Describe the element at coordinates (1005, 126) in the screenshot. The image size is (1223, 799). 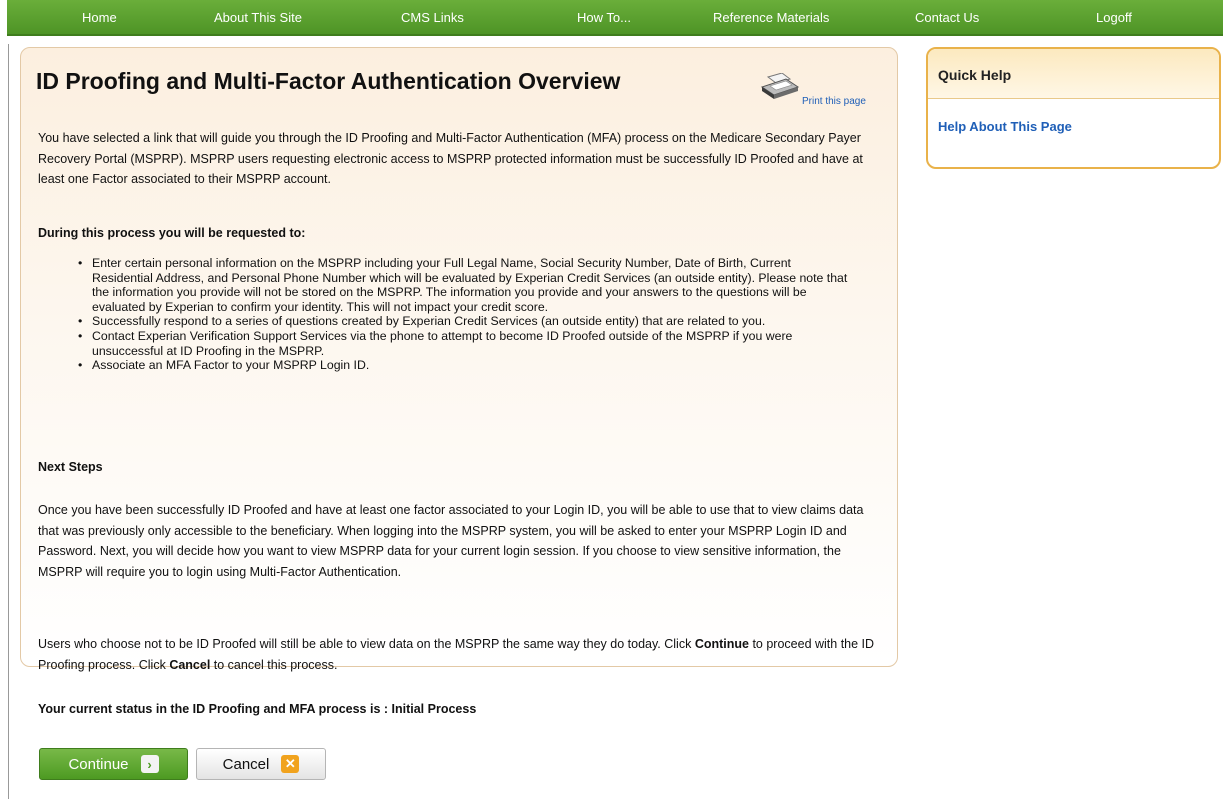
I see `help-about-page-link: Help About This Page` at that location.